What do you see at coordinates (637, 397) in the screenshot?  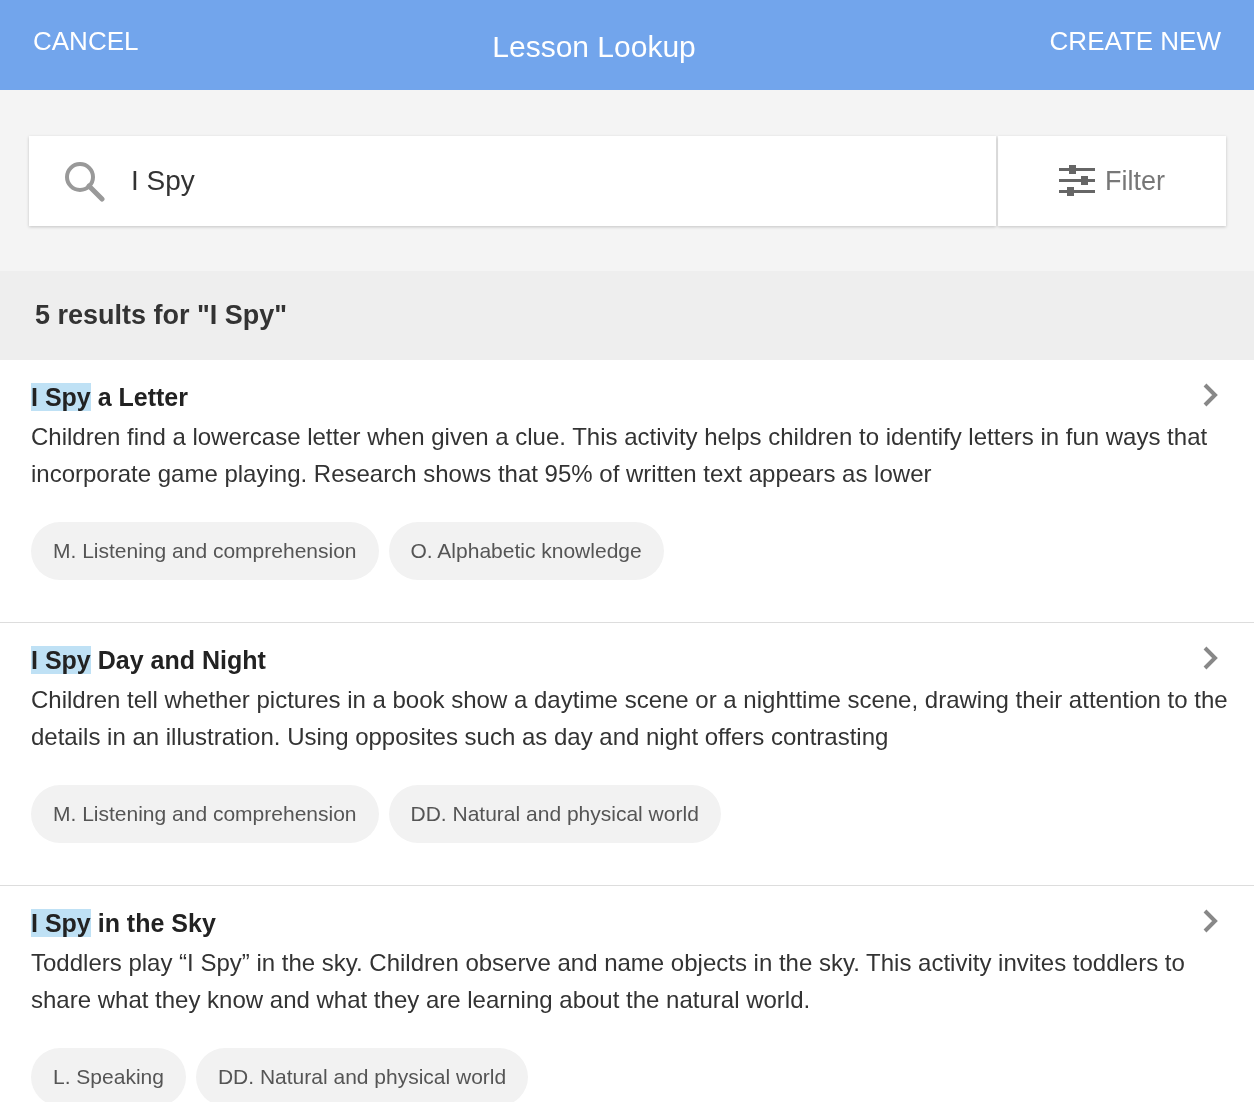 I see `lesson-title: I Spy a Letter` at bounding box center [637, 397].